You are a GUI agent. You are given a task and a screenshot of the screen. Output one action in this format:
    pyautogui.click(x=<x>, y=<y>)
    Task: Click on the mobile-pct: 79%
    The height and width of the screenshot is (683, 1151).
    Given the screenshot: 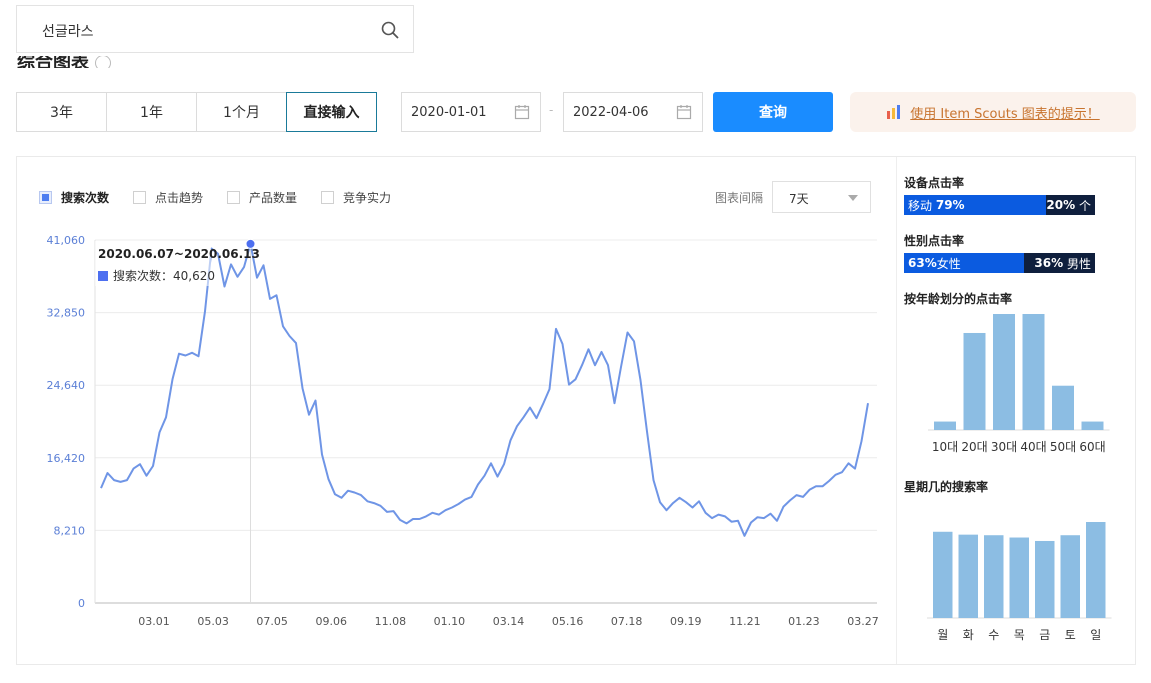 What is the action you would take?
    pyautogui.click(x=950, y=205)
    